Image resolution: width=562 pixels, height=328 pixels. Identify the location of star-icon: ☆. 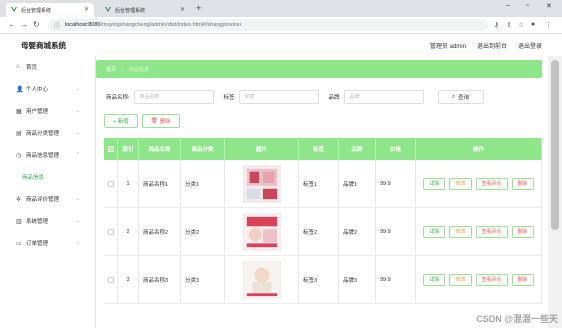
(521, 25).